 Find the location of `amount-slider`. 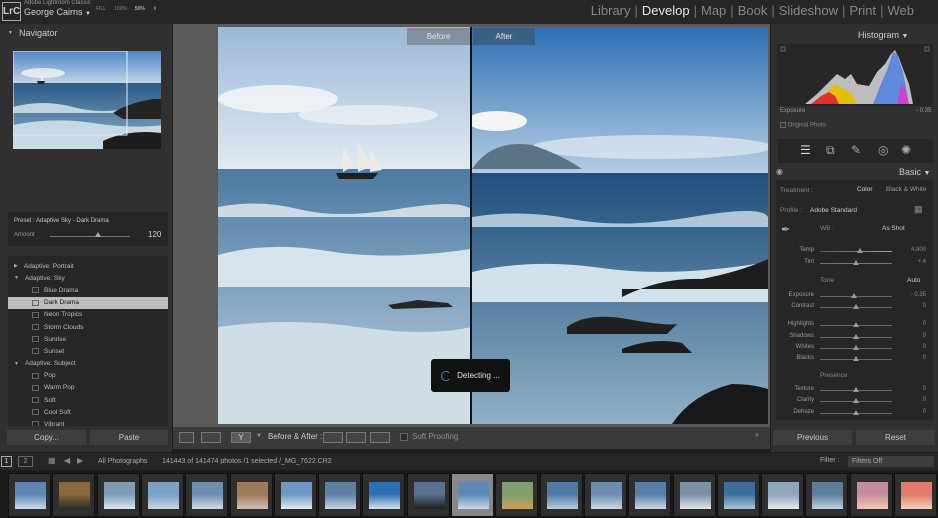

amount-slider is located at coordinates (90, 236).